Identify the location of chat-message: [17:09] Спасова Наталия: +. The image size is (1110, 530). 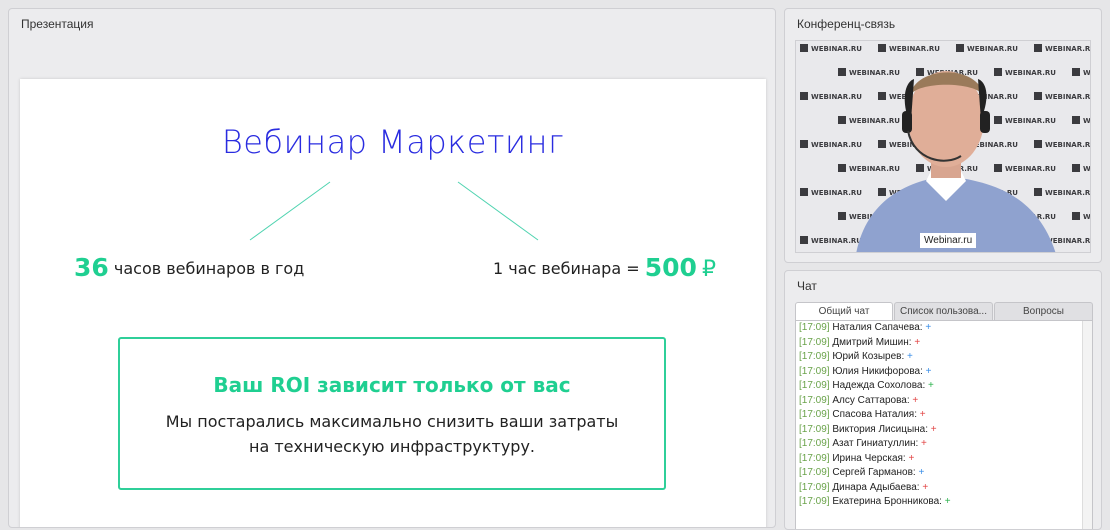
(945, 415).